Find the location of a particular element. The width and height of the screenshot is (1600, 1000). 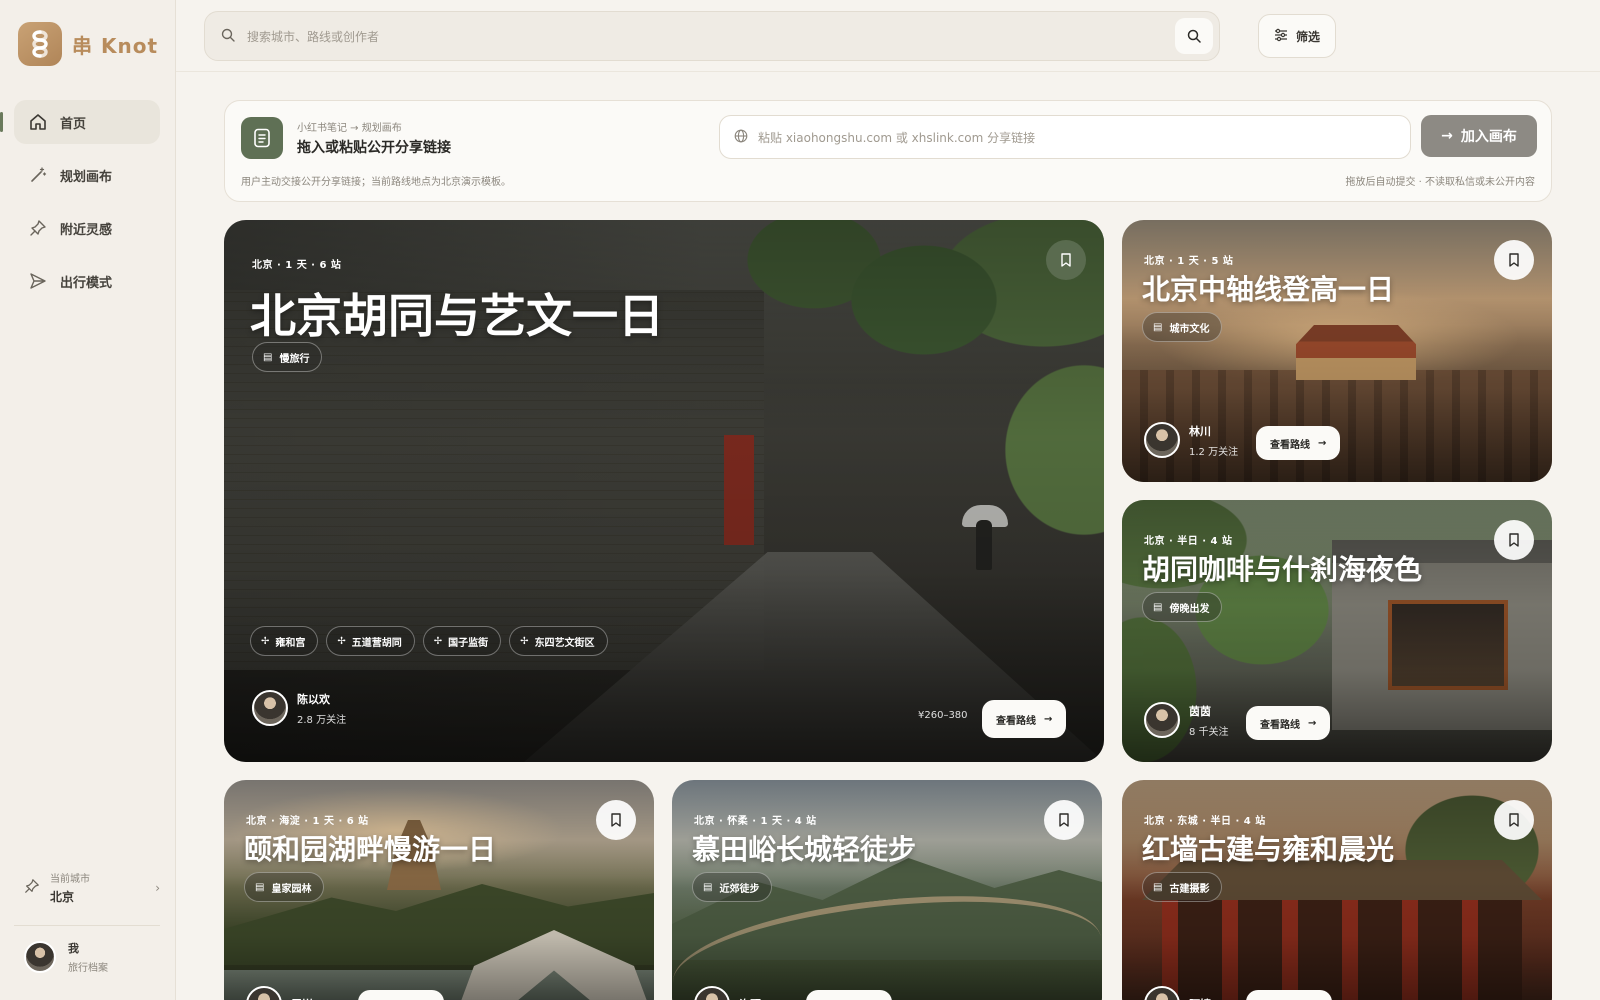

sidebar-item-label: 首页 is located at coordinates (73, 124).